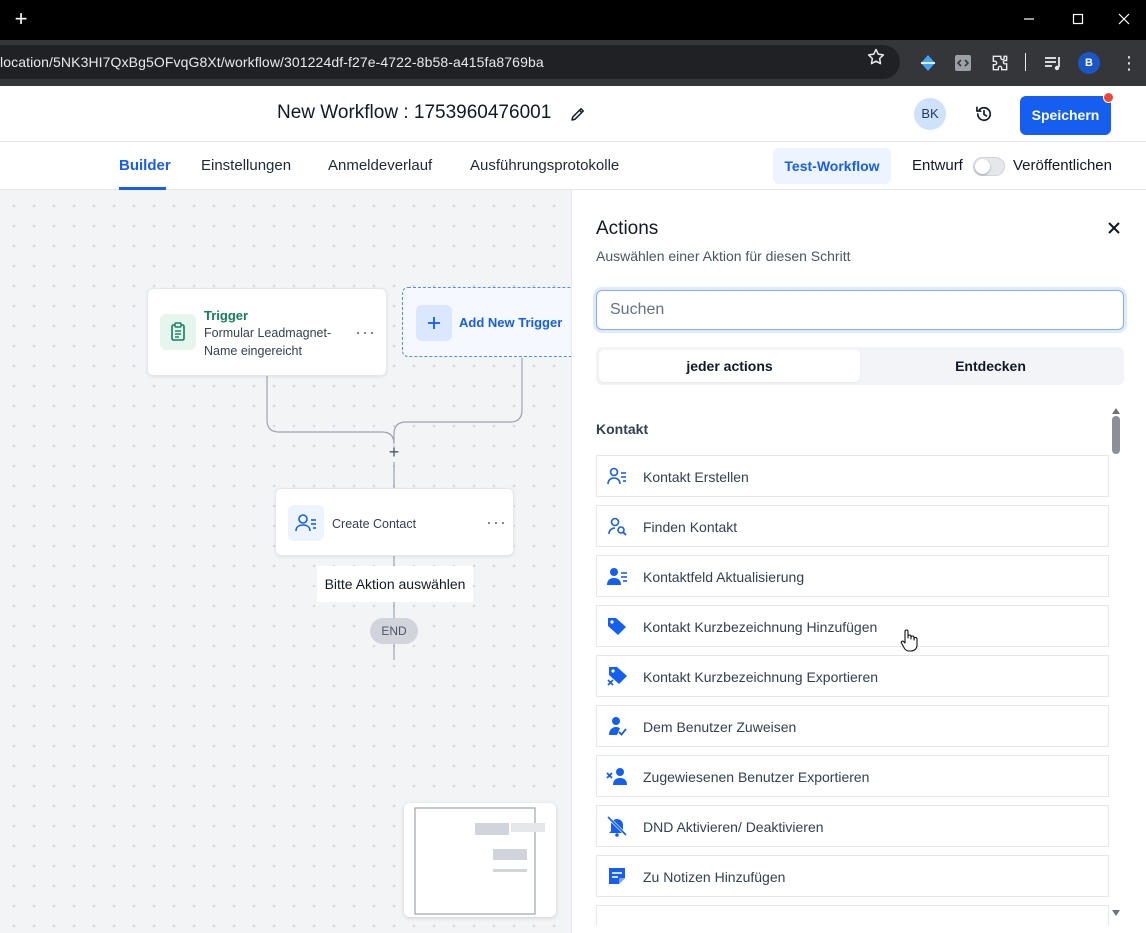 This screenshot has width=1146, height=933. What do you see at coordinates (984, 114) in the screenshot?
I see `history-icon` at bounding box center [984, 114].